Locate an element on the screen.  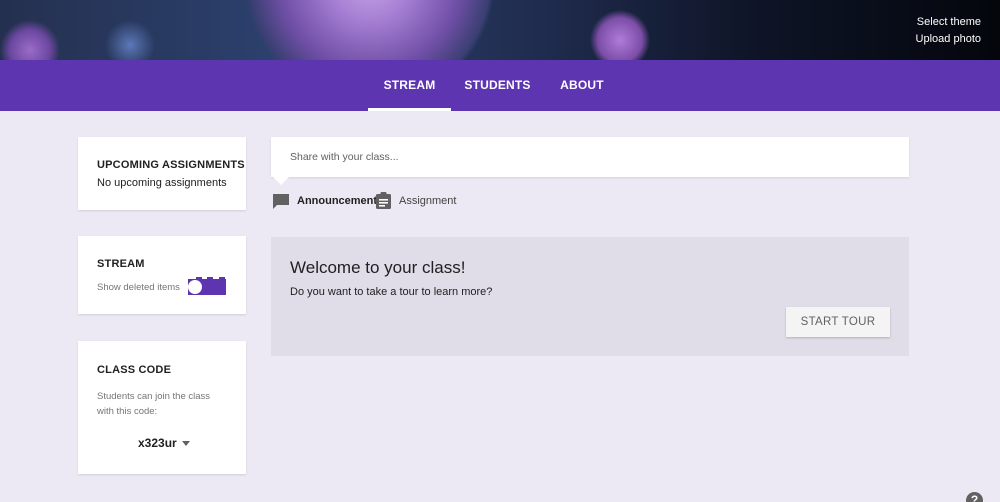
announcement-label: Announcement is located at coordinates (337, 201).